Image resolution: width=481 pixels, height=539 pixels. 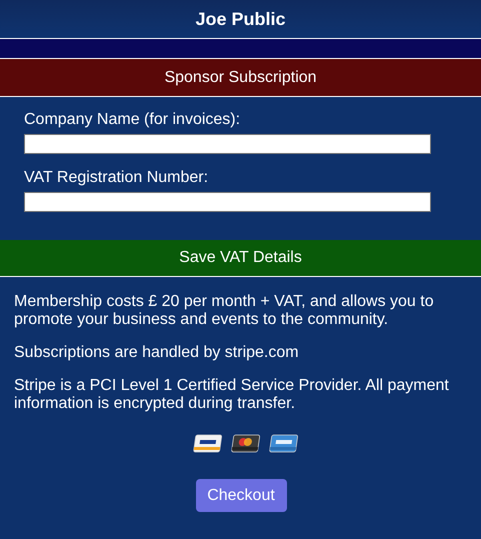 What do you see at coordinates (240, 19) in the screenshot?
I see `page-title: Joe Public` at bounding box center [240, 19].